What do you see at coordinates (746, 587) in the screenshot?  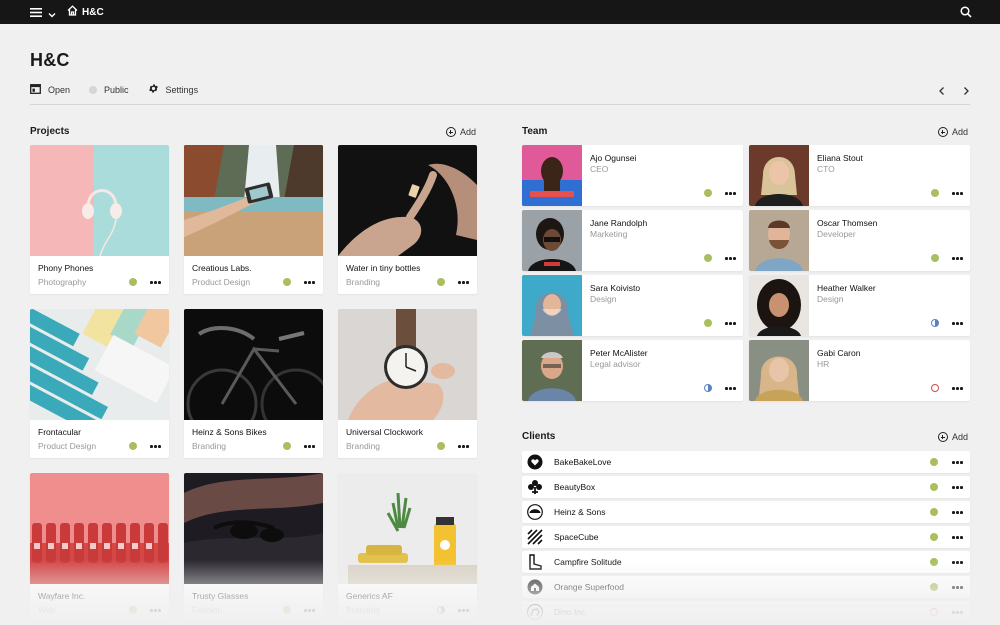 I see `client-row: Orange Superfood` at bounding box center [746, 587].